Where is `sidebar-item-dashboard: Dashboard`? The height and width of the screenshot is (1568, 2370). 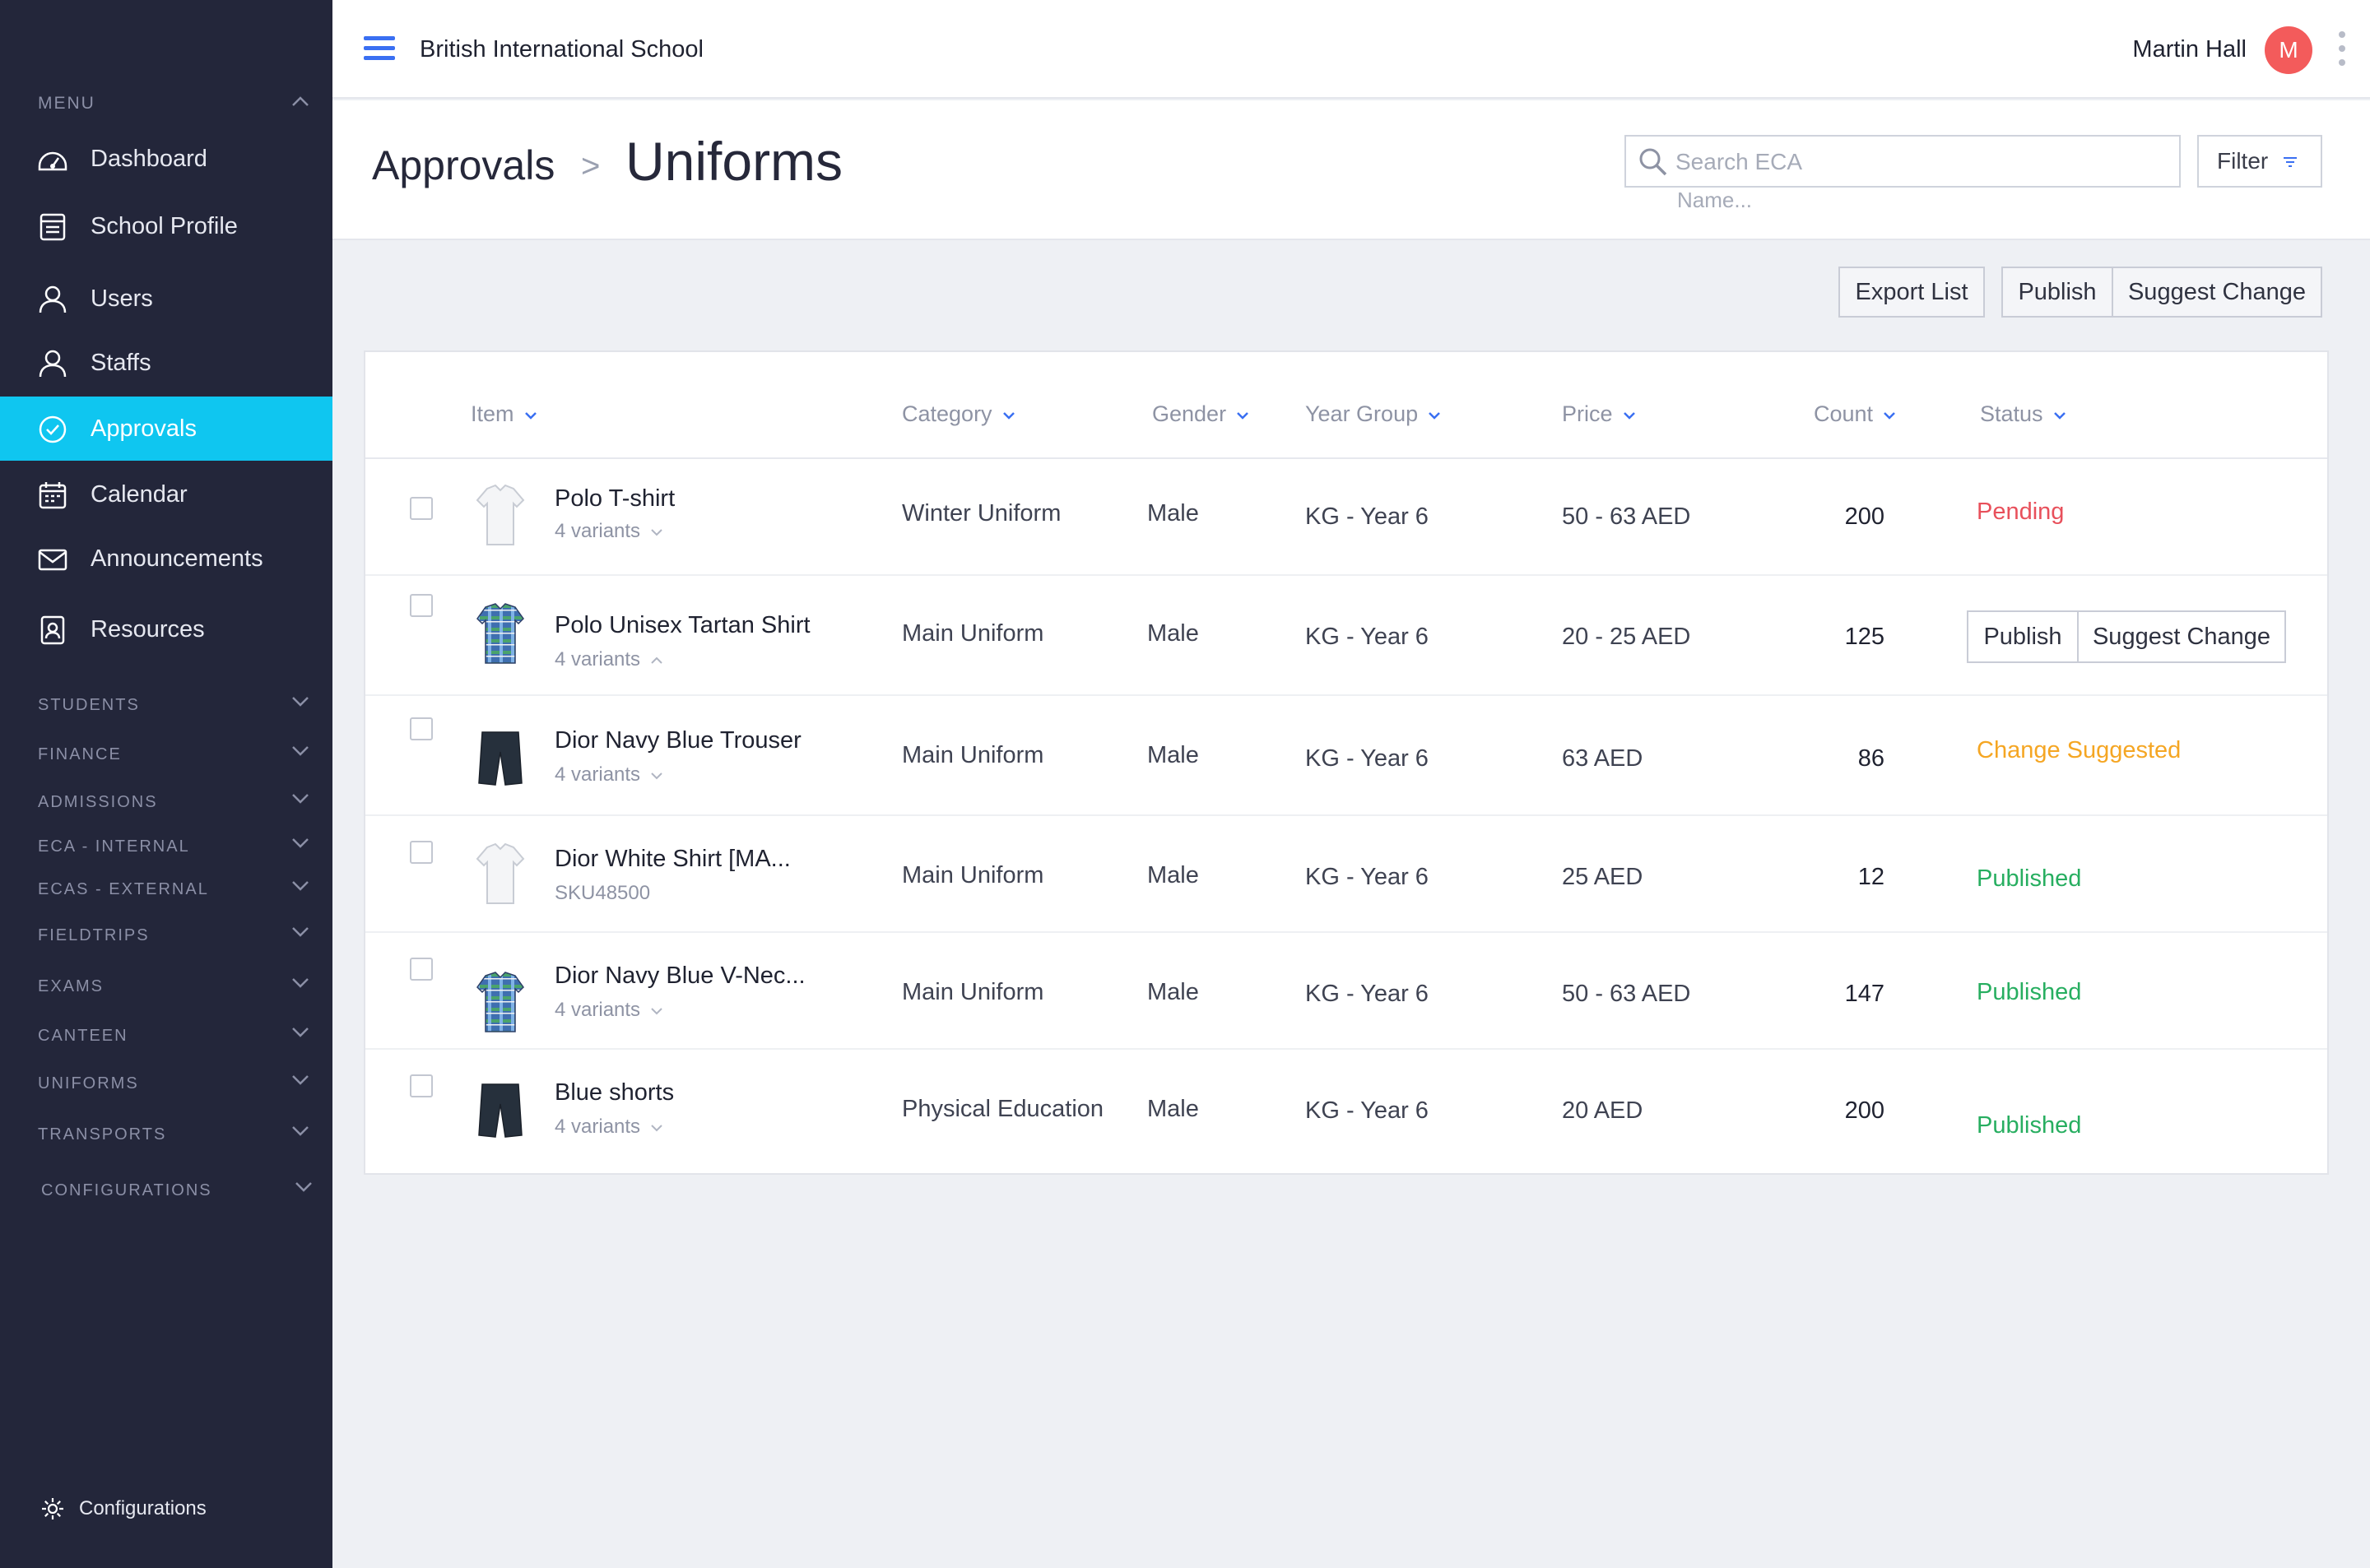
sidebar-item-dashboard: Dashboard is located at coordinates (166, 159).